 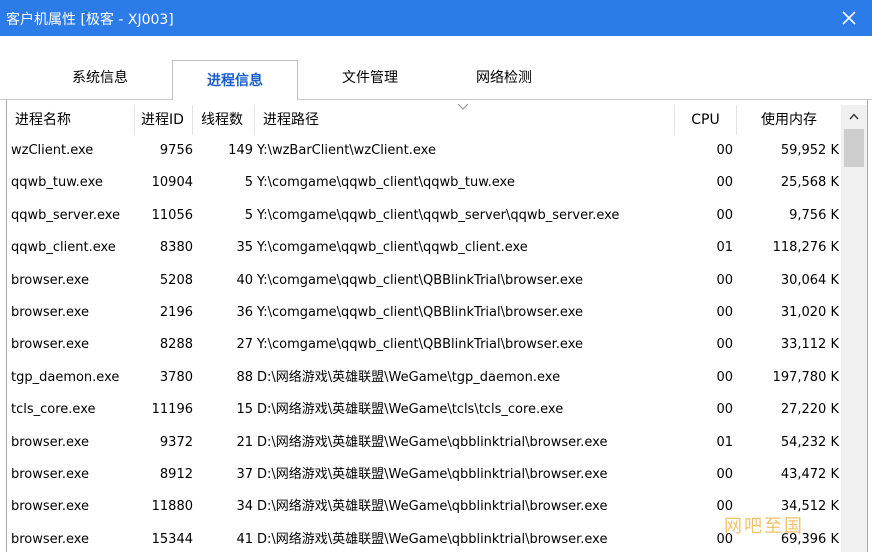 What do you see at coordinates (172, 183) in the screenshot?
I see `cell-pid: 10904` at bounding box center [172, 183].